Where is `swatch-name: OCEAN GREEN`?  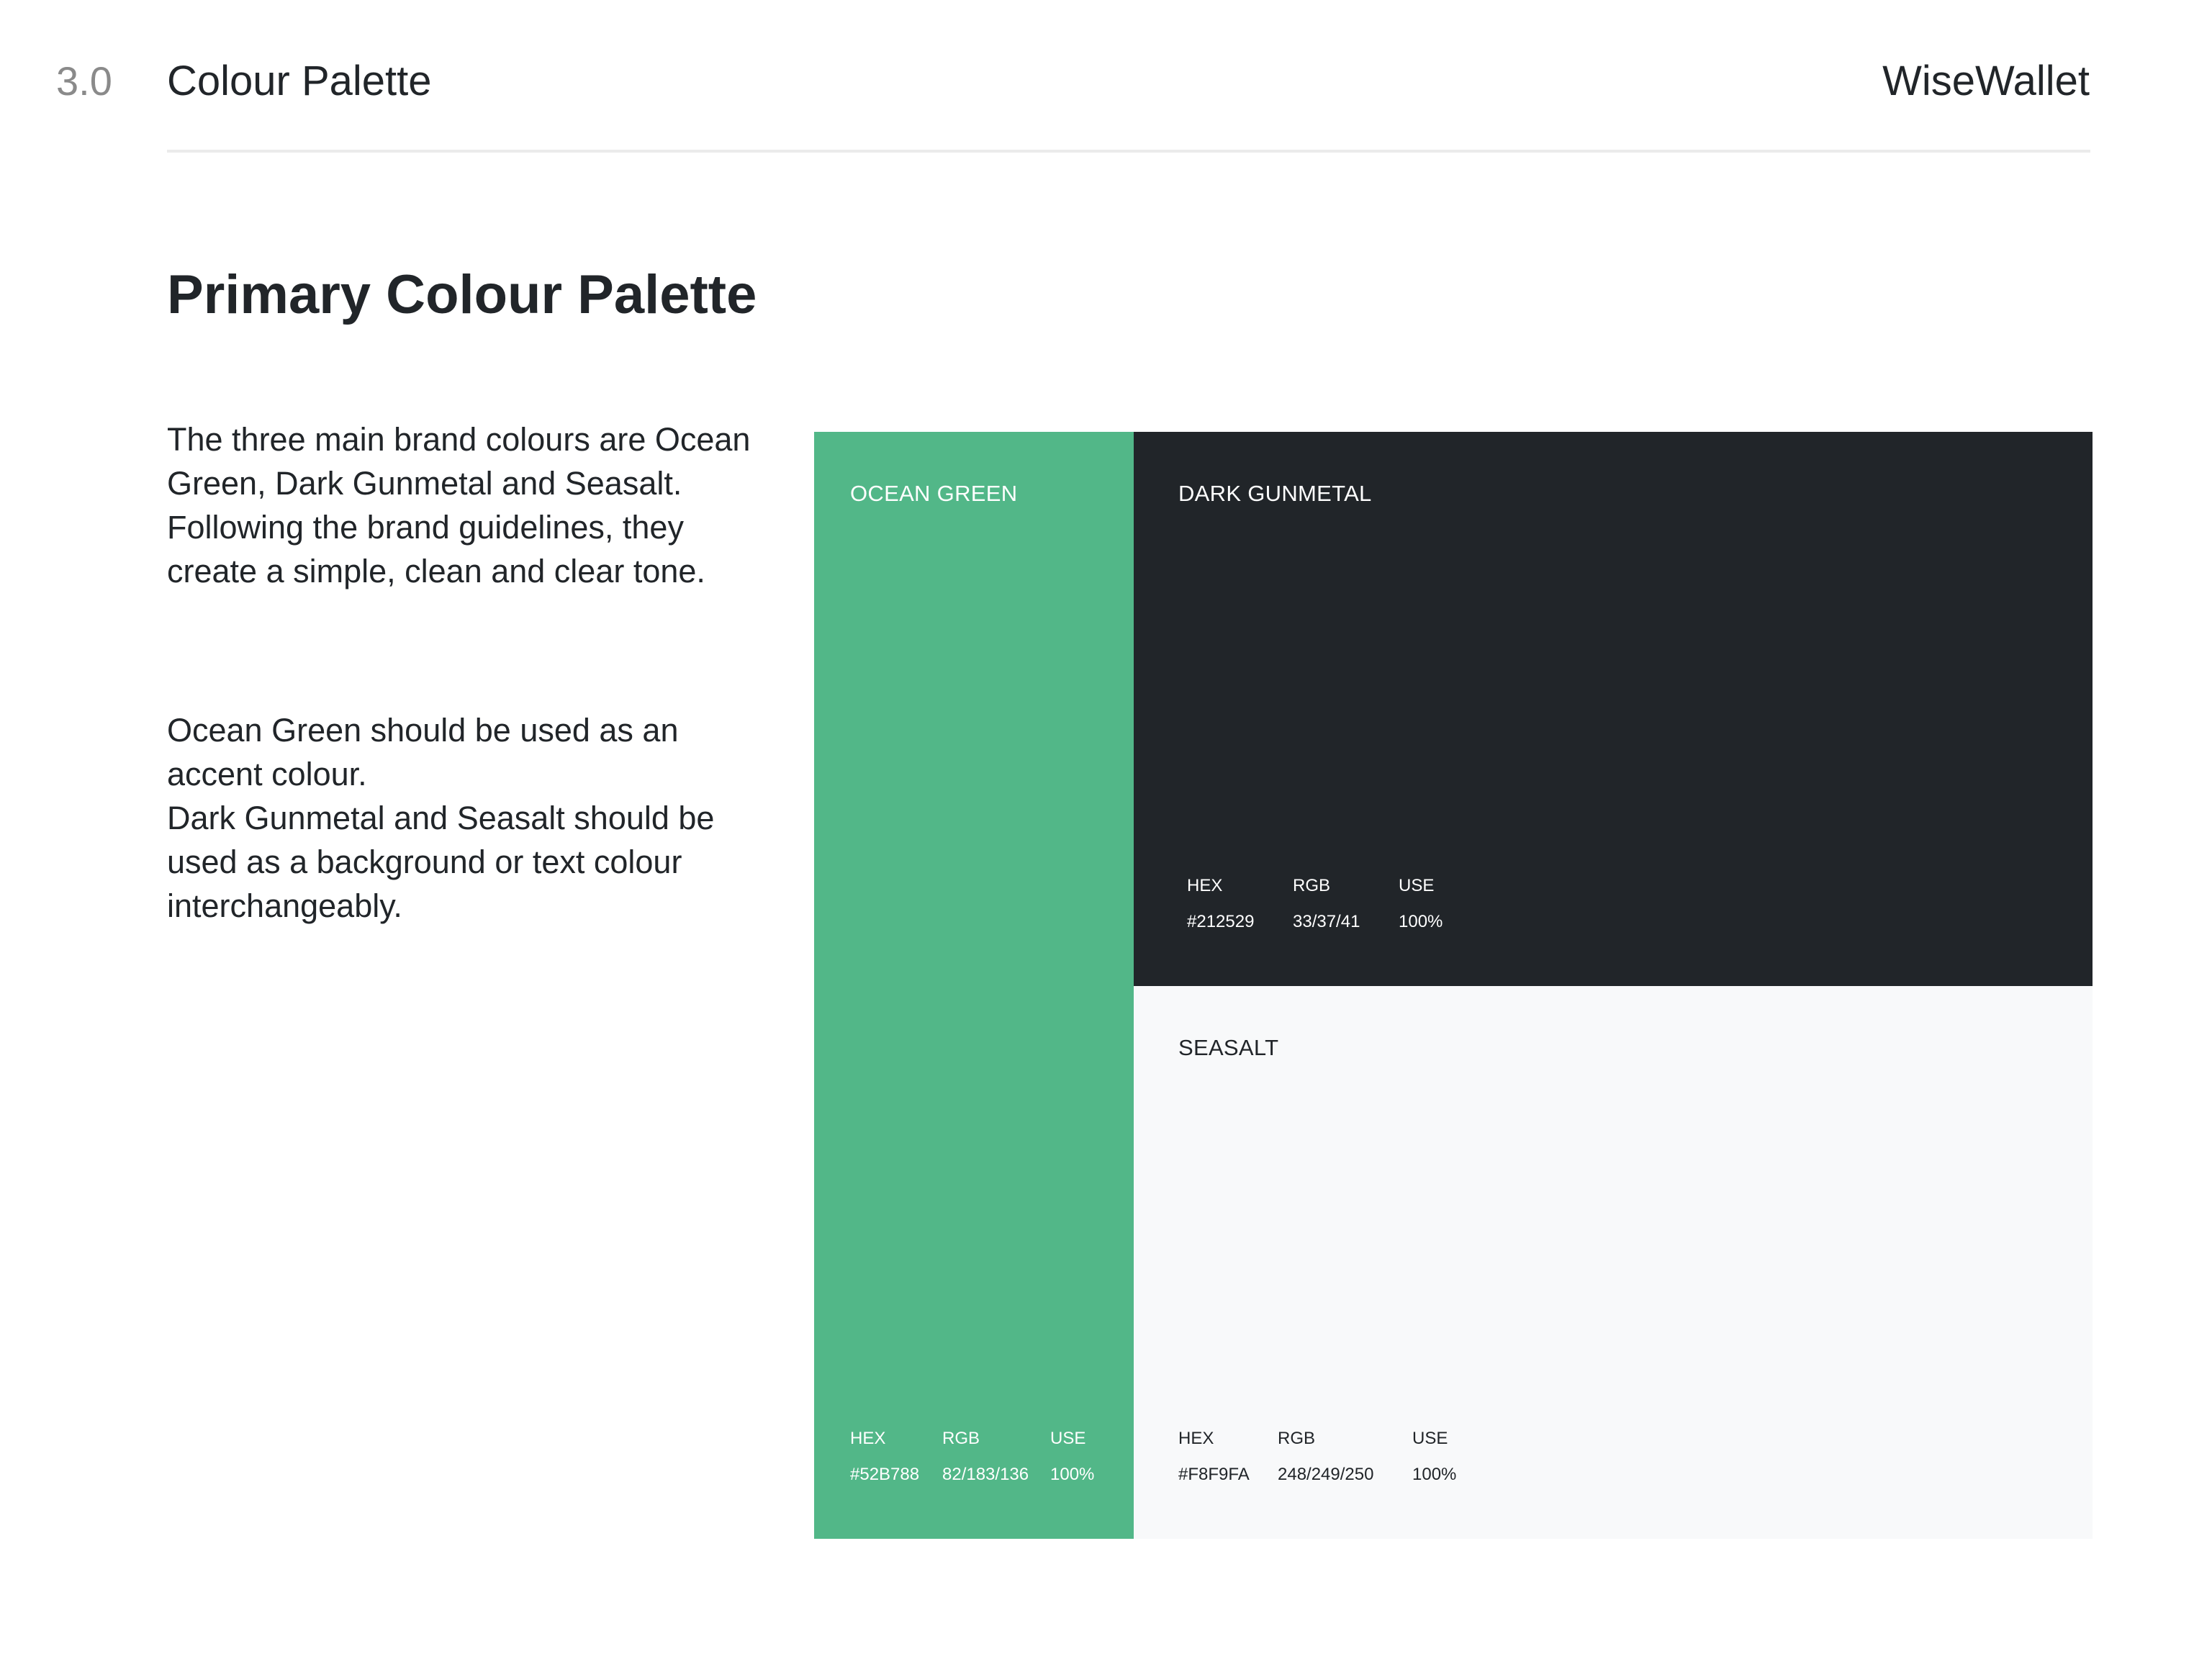
swatch-name: OCEAN GREEN is located at coordinates (934, 494).